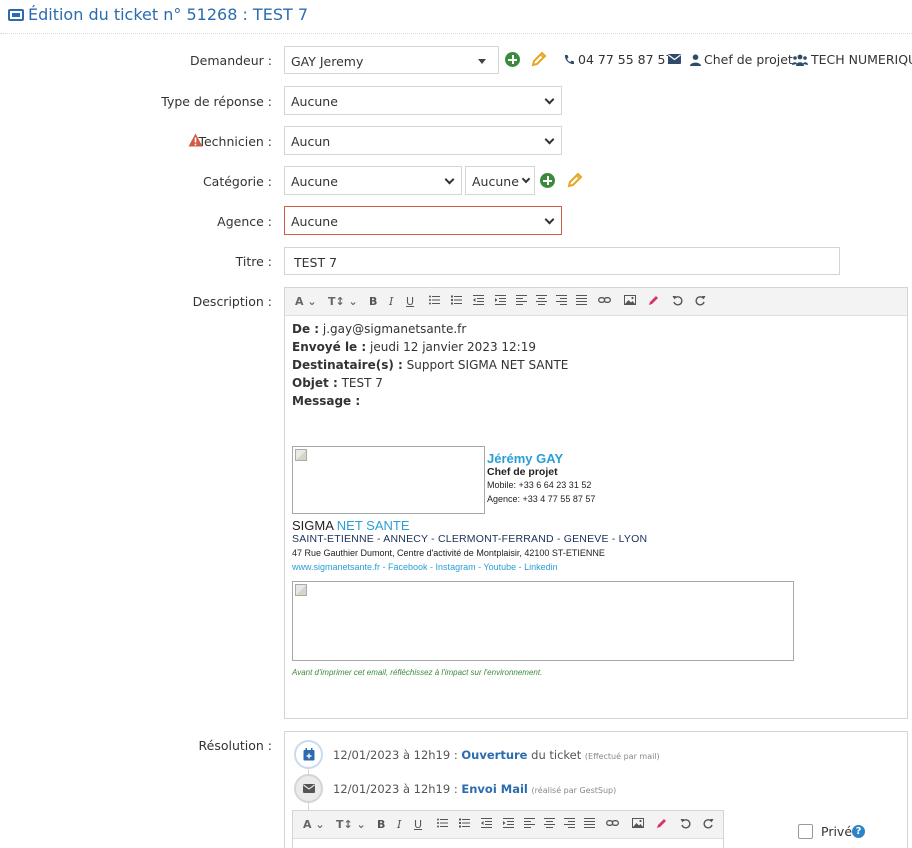 The width and height of the screenshot is (912, 848). Describe the element at coordinates (430, 385) in the screenshot. I see `mail-subject-line: Objet : TEST 7` at that location.